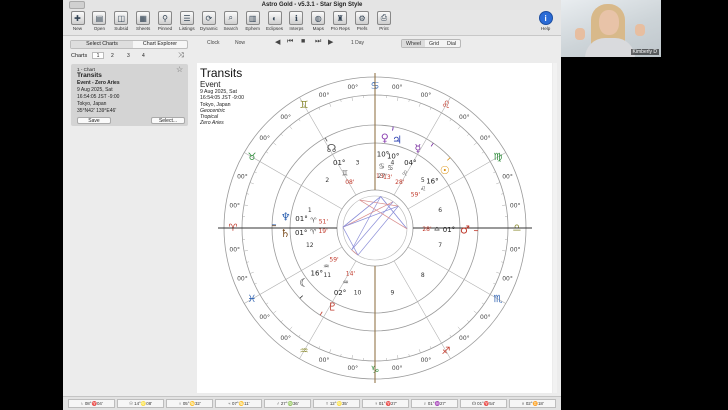 The width and height of the screenshot is (728, 410). What do you see at coordinates (301, 219) in the screenshot?
I see `planet-neptune-degree: 01°` at bounding box center [301, 219].